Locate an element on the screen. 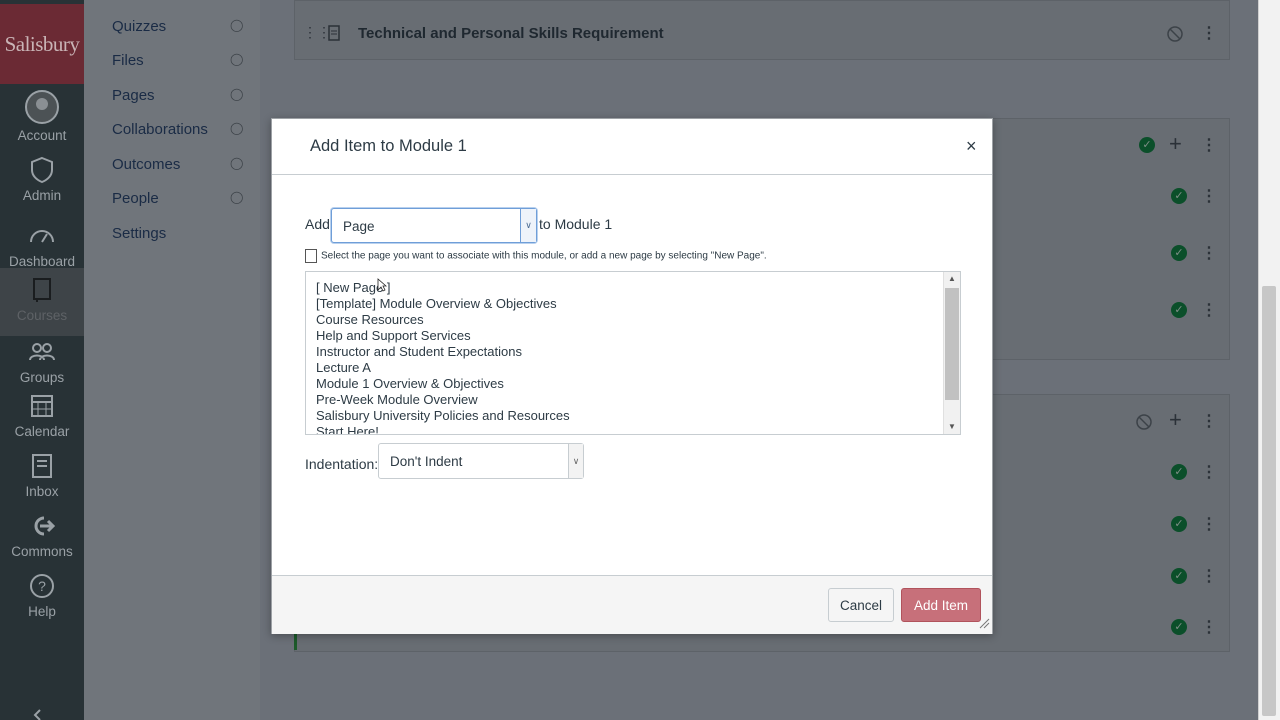 The image size is (1280, 720). global-nav-label: Inbox is located at coordinates (42, 491).